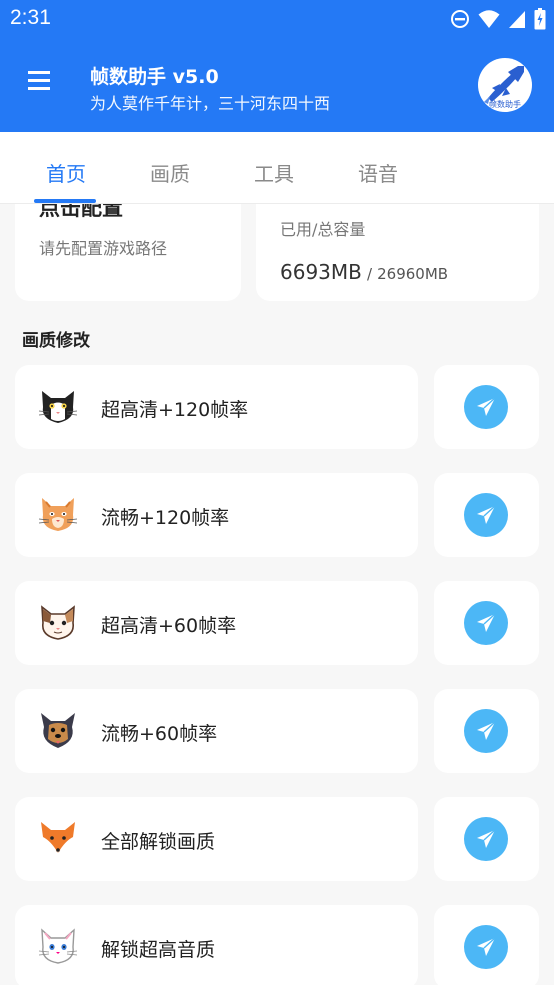 This screenshot has height=985, width=554. I want to click on storage-values: 6693MB / 26960MB, so click(364, 272).